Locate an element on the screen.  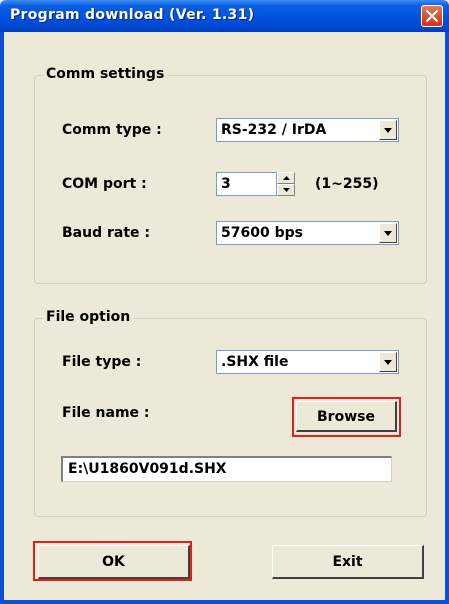
file-path-value: E:\U1860V091d.SHX is located at coordinates (147, 469).